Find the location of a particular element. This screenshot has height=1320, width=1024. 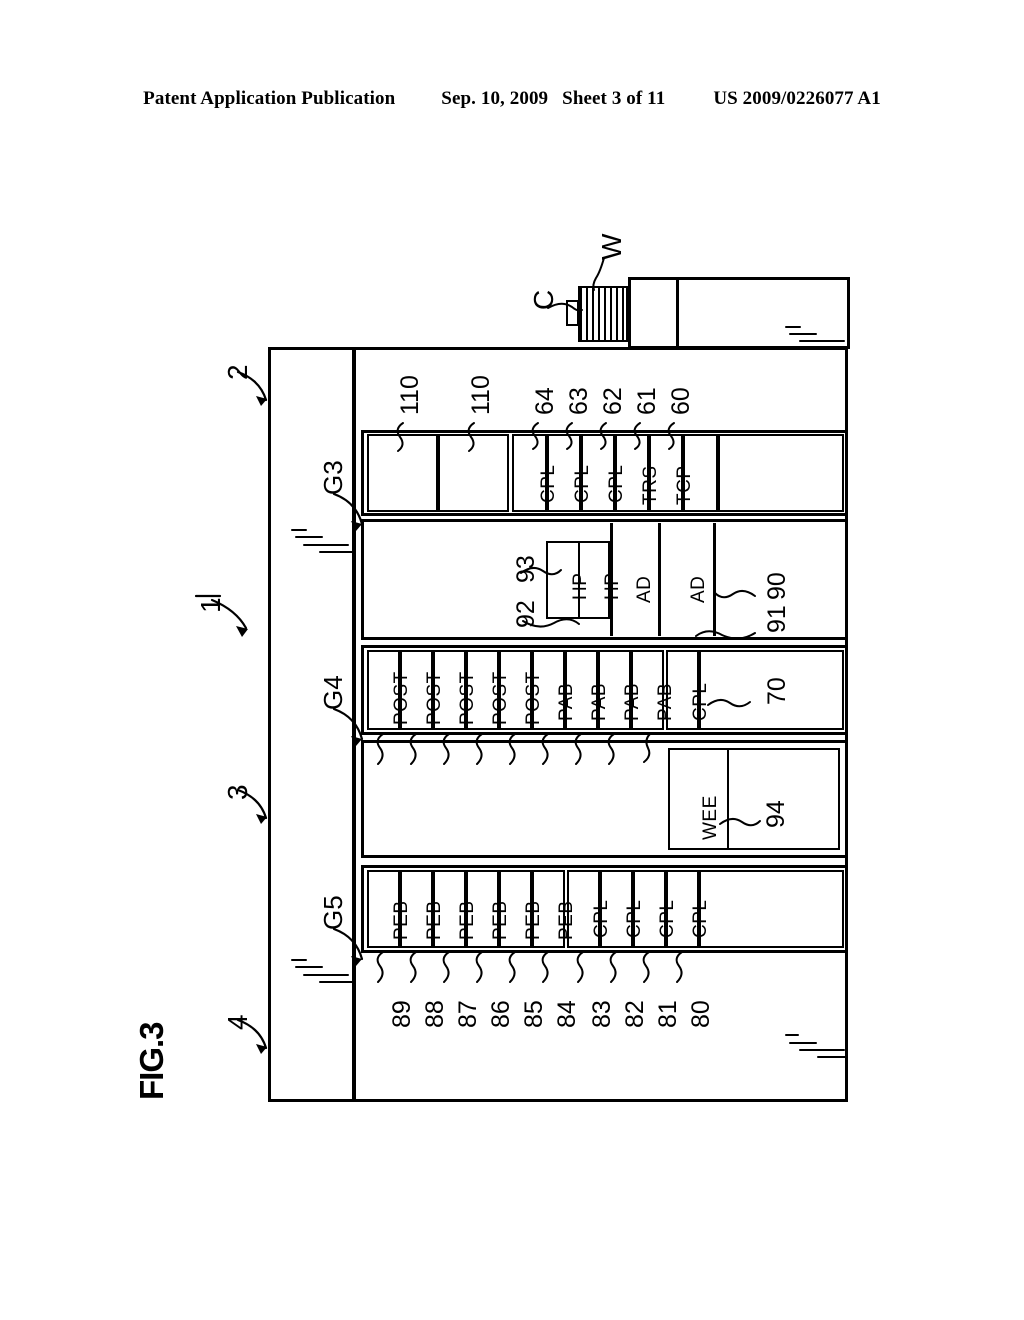

ref-num-61: 61 is located at coordinates (647, 401).